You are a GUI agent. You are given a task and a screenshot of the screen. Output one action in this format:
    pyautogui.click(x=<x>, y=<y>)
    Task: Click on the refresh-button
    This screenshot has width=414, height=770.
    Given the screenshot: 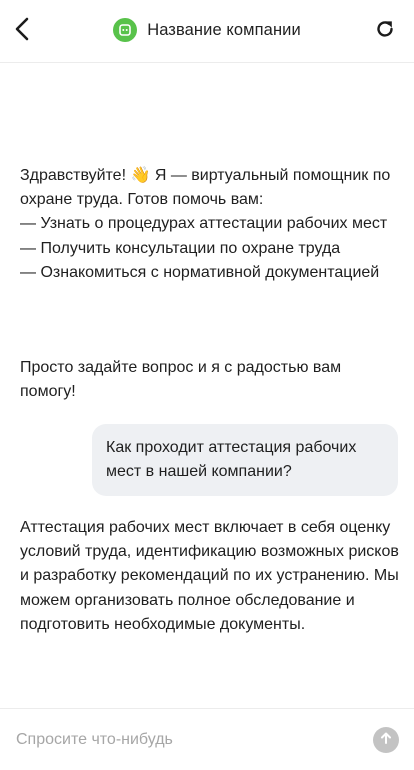 What is the action you would take?
    pyautogui.click(x=385, y=31)
    